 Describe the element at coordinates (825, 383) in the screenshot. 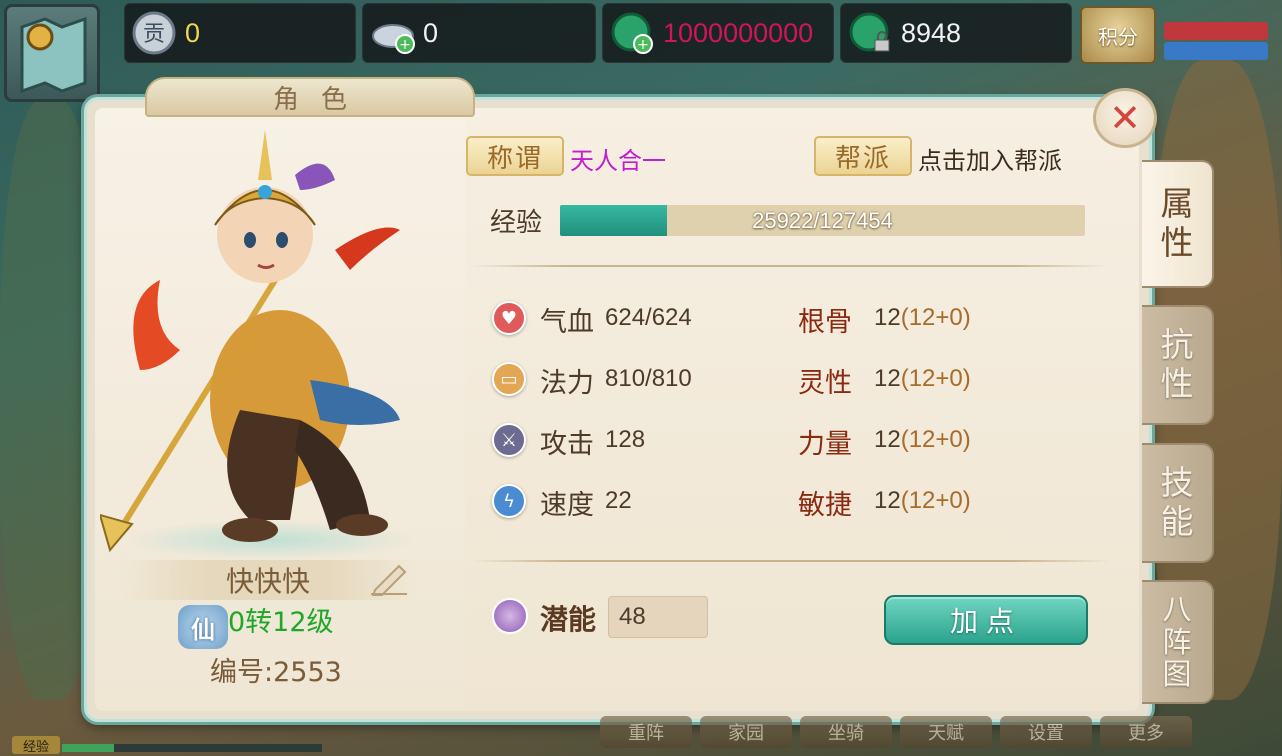

I see `attr-spirit-label: 灵性` at that location.